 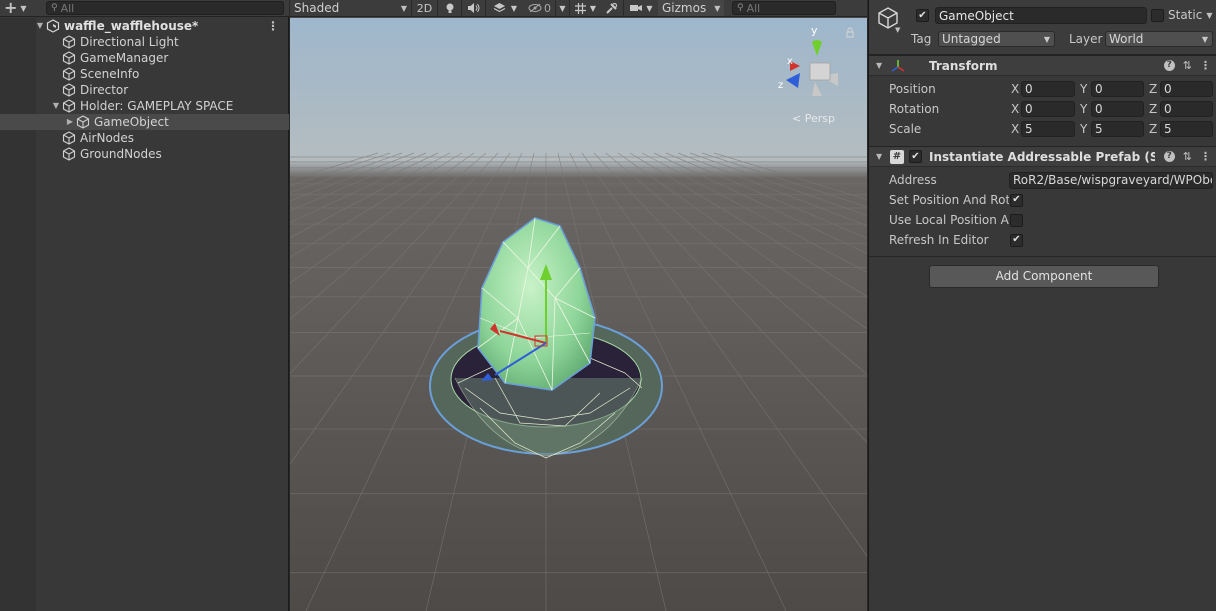 I want to click on add-component-button: Add Component, so click(x=1044, y=276).